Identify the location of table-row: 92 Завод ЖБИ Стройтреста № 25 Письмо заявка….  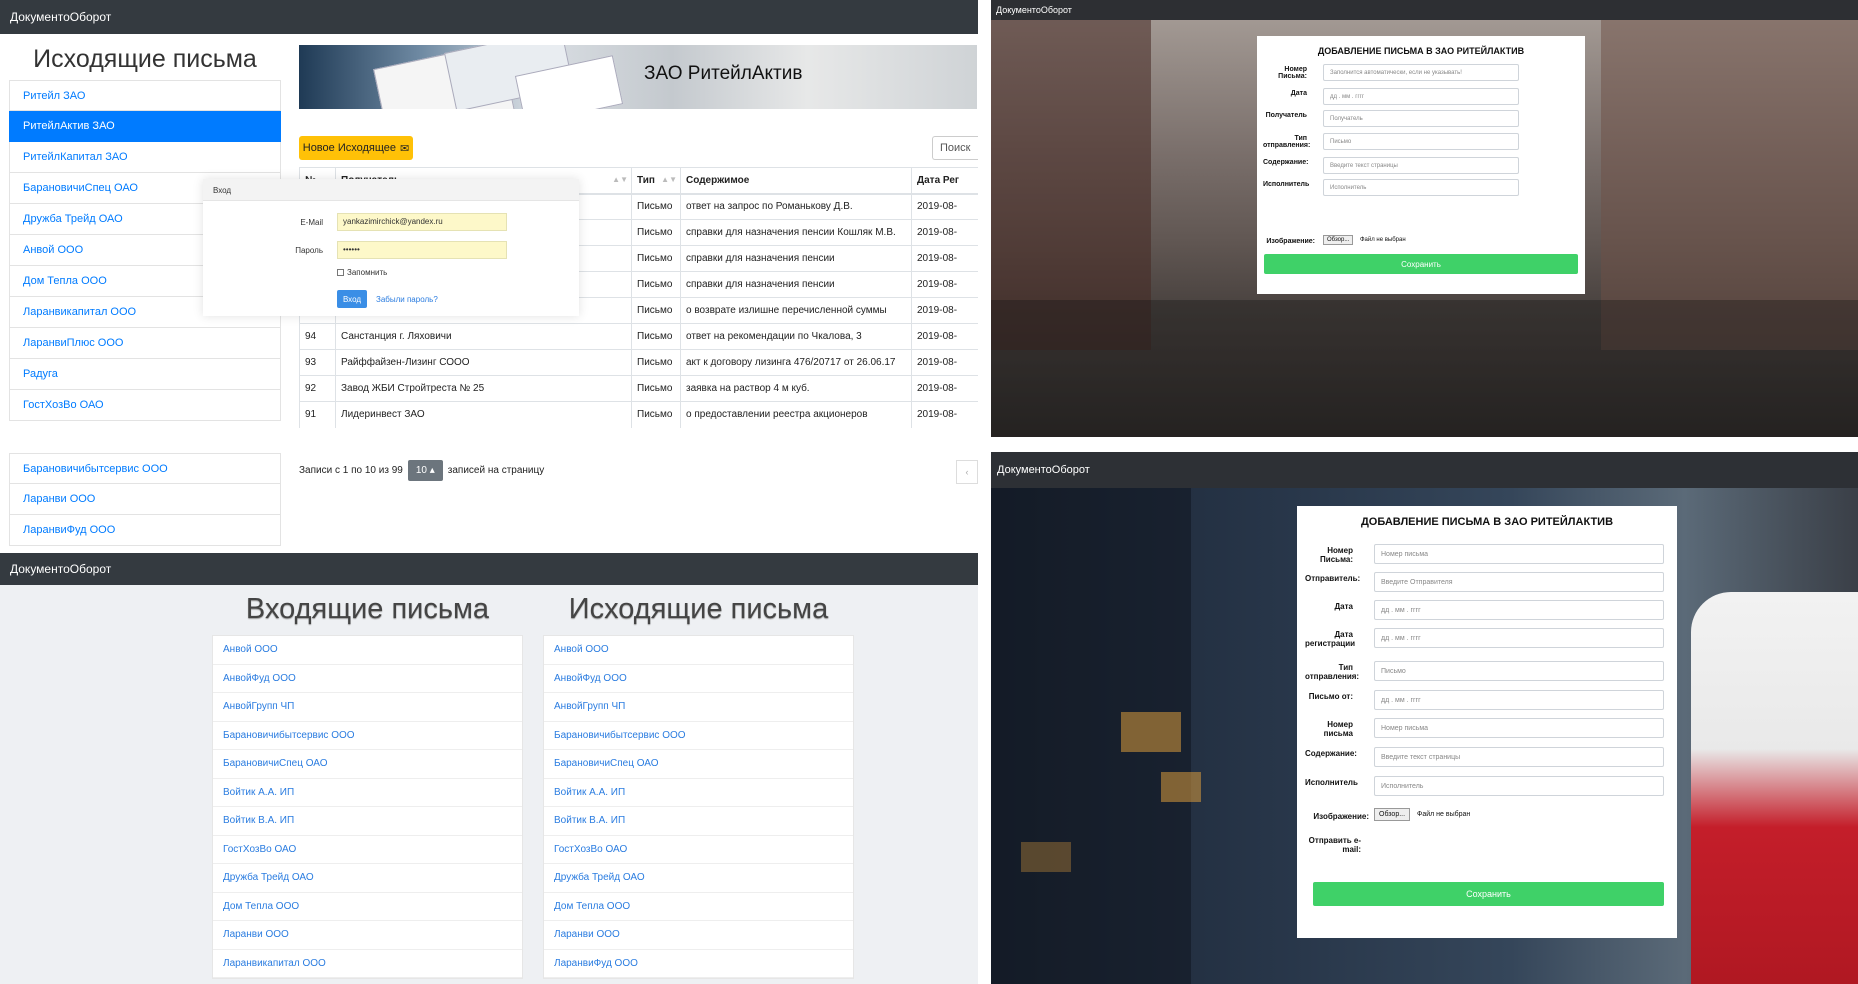
(638, 388).